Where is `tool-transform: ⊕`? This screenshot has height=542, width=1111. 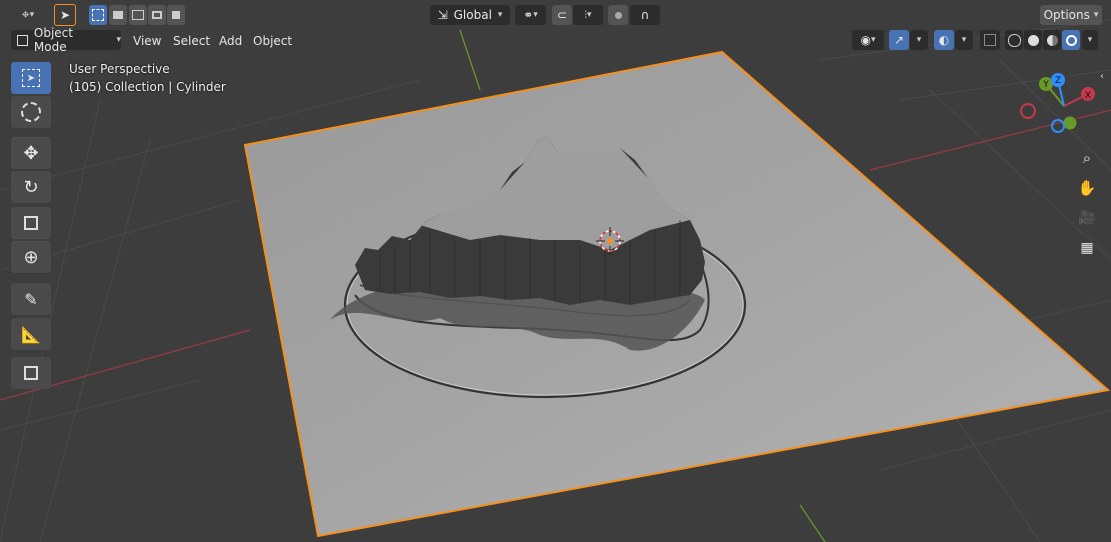
tool-transform: ⊕ is located at coordinates (31, 257).